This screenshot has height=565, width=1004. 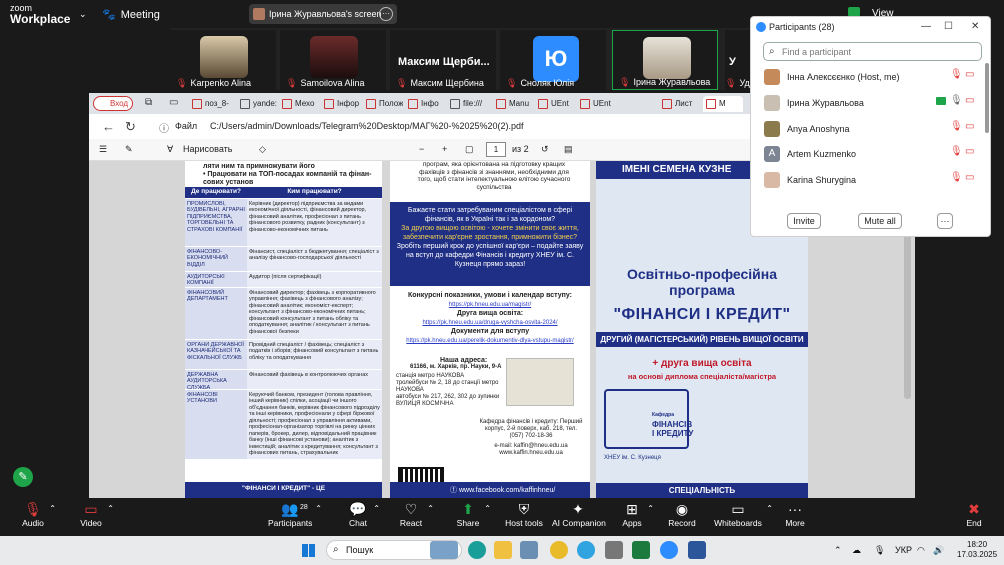 I want to click on end-meeting-button: ✖ End, so click(x=974, y=517).